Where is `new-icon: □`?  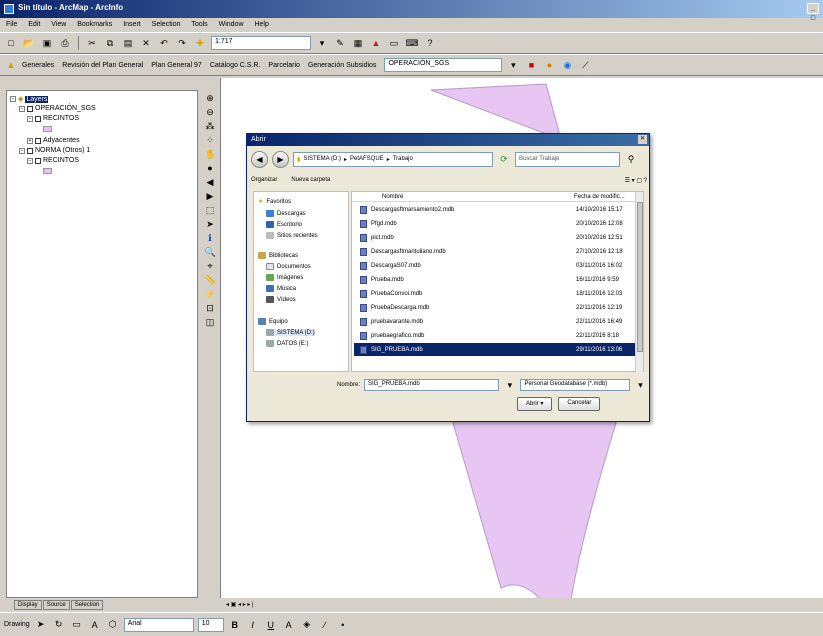 new-icon: □ is located at coordinates (11, 43).